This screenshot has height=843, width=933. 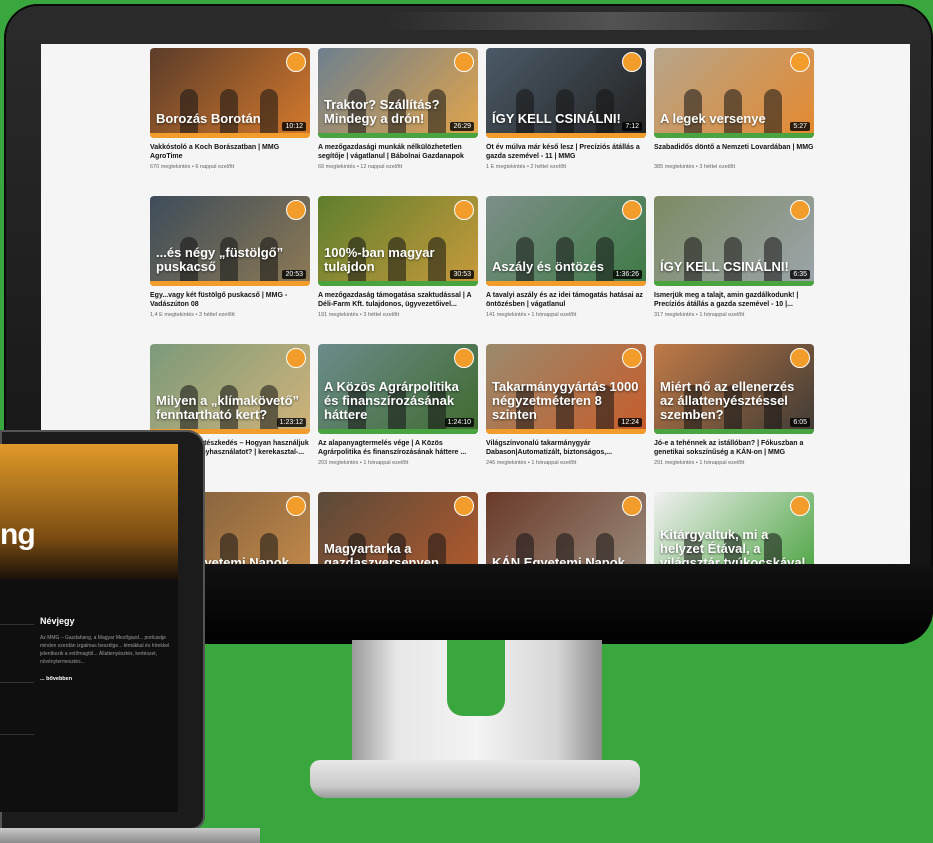 I want to click on duration-badge: 20:53, so click(x=294, y=274).